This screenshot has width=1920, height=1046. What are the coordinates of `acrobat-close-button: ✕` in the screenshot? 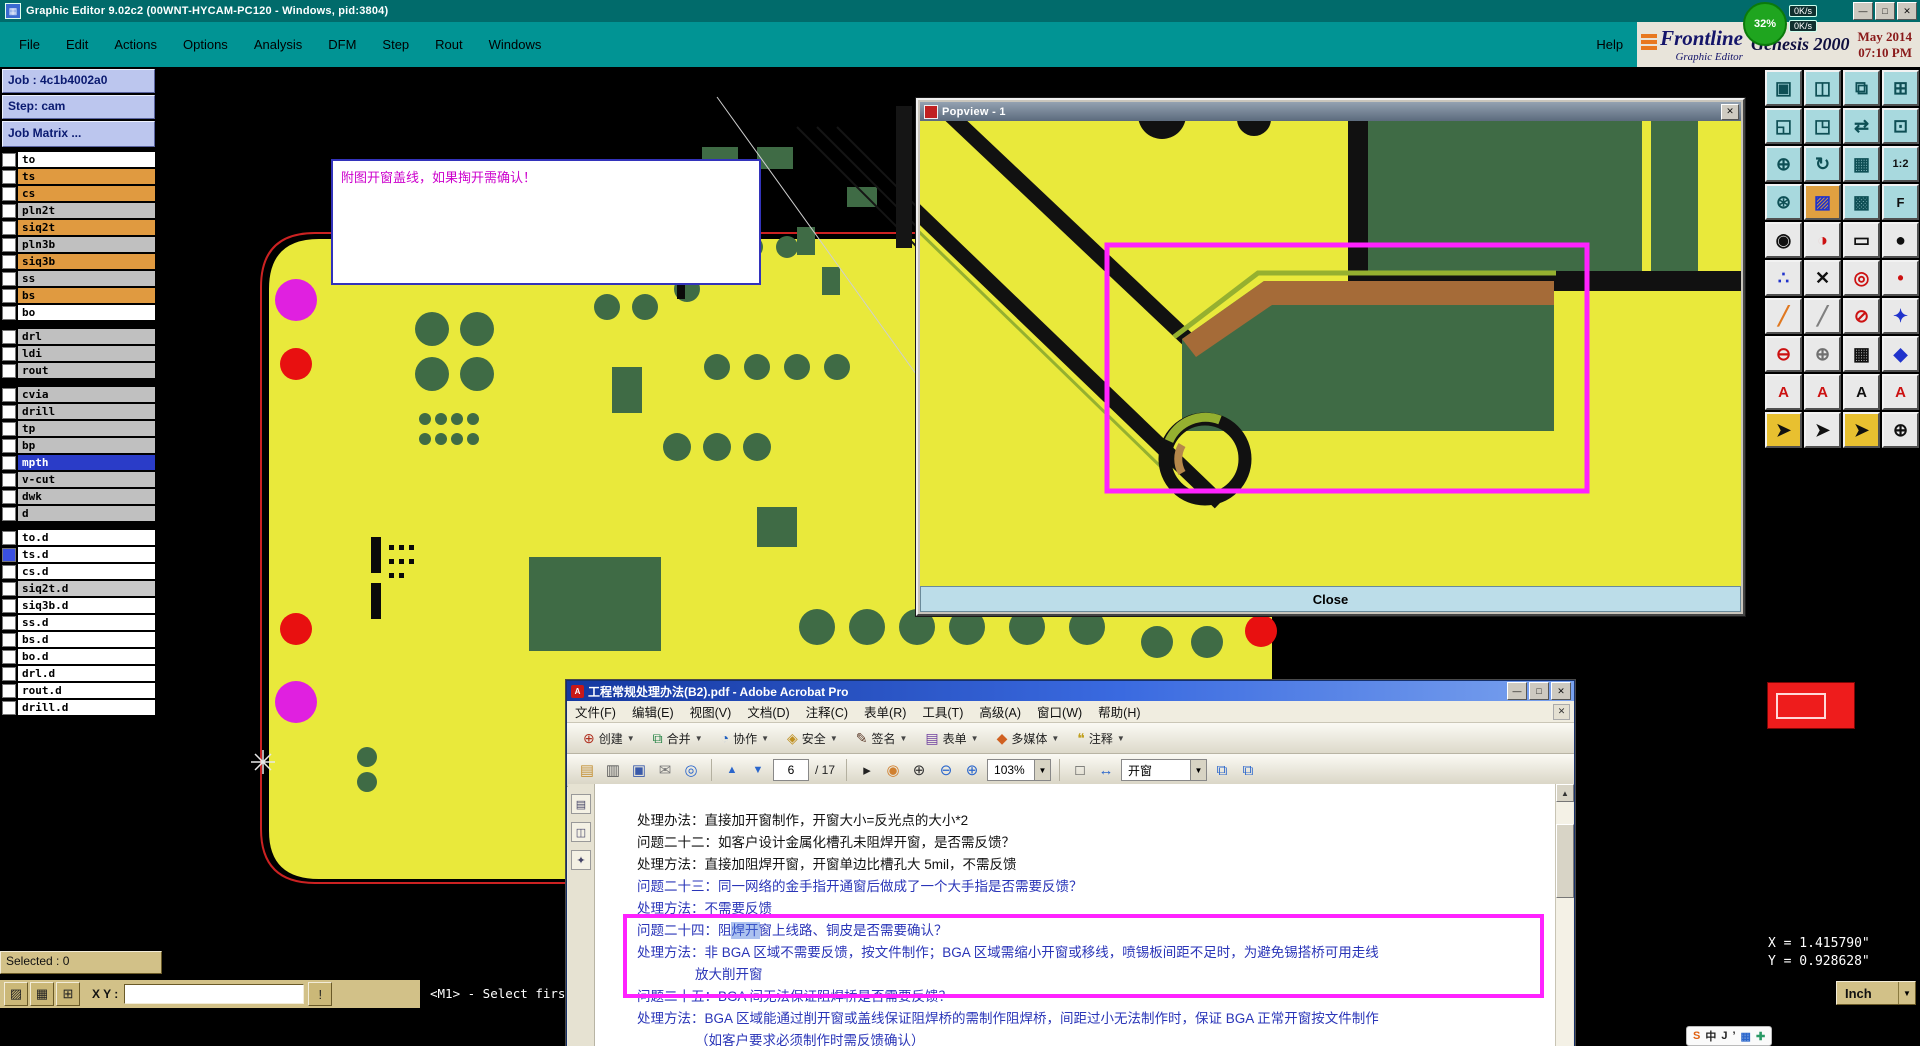 It's located at (1561, 691).